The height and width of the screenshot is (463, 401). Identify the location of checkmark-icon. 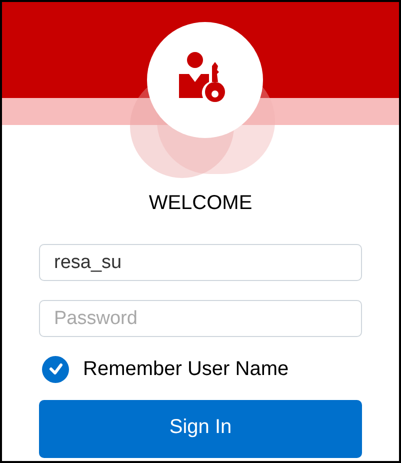
(56, 369).